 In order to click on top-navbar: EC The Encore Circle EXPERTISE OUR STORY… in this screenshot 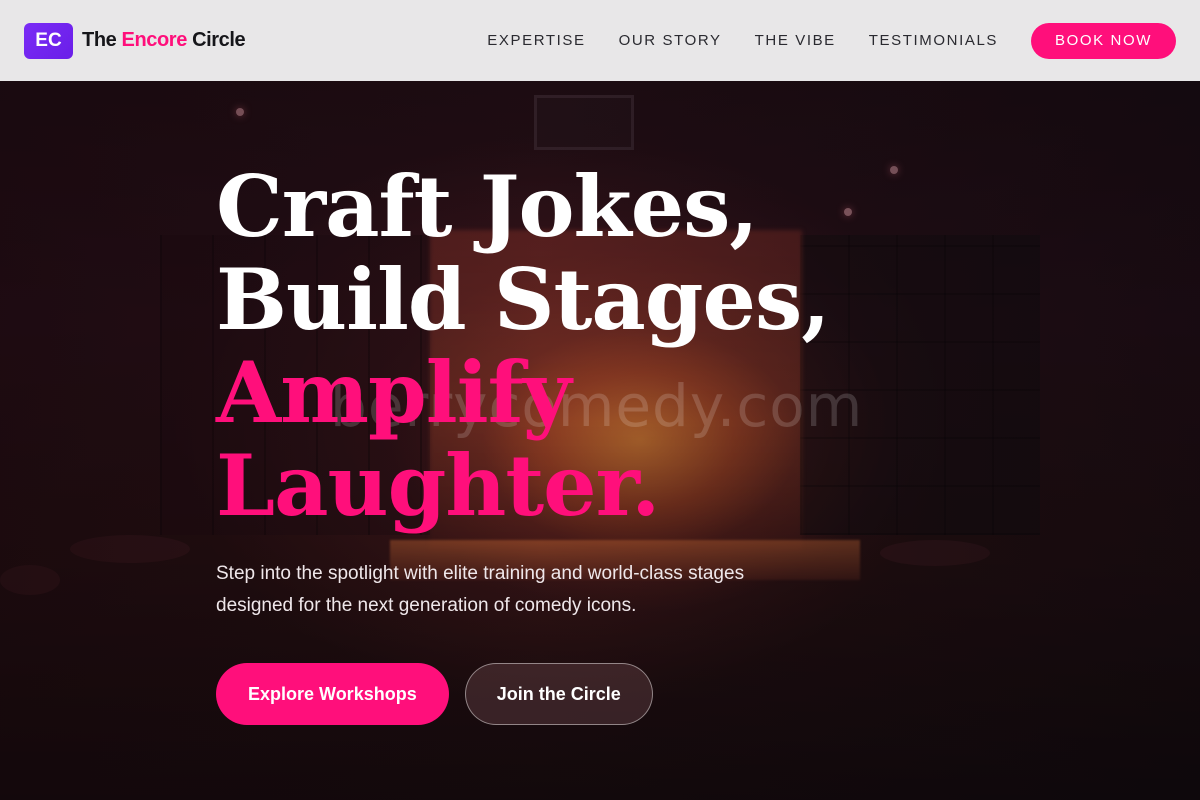, I will do `click(600, 40)`.